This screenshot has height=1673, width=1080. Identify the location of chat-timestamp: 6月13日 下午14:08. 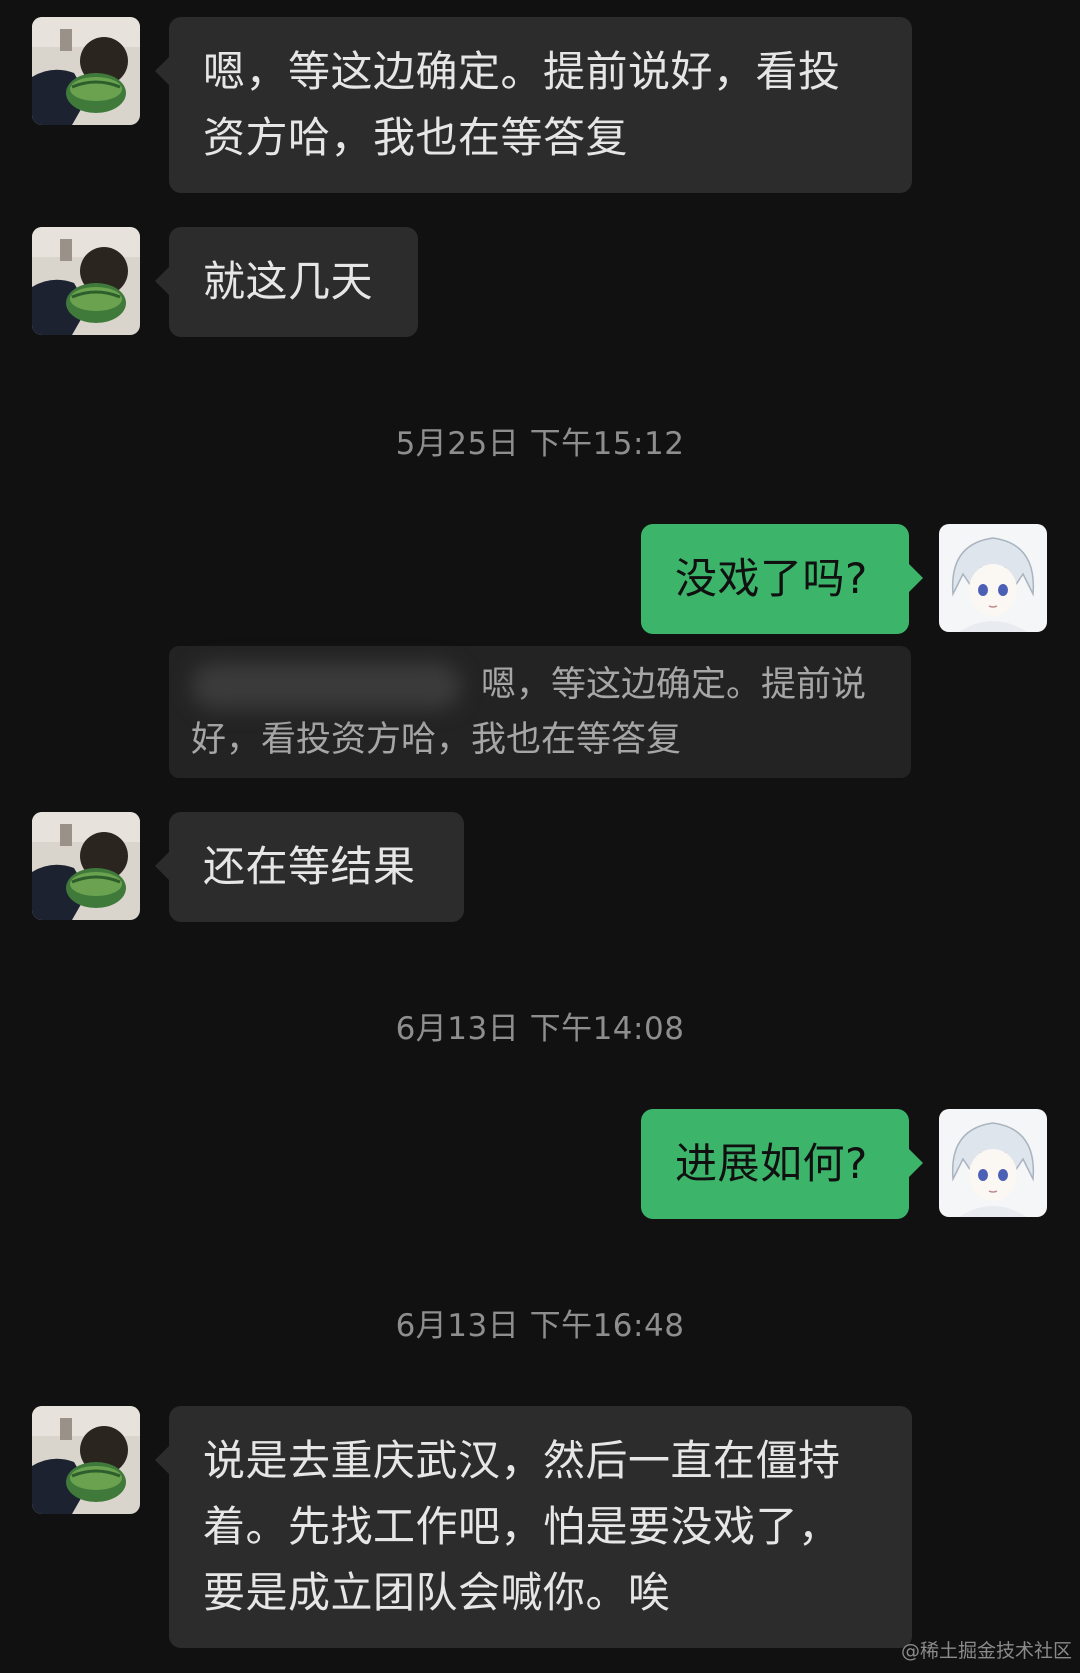
(540, 1029).